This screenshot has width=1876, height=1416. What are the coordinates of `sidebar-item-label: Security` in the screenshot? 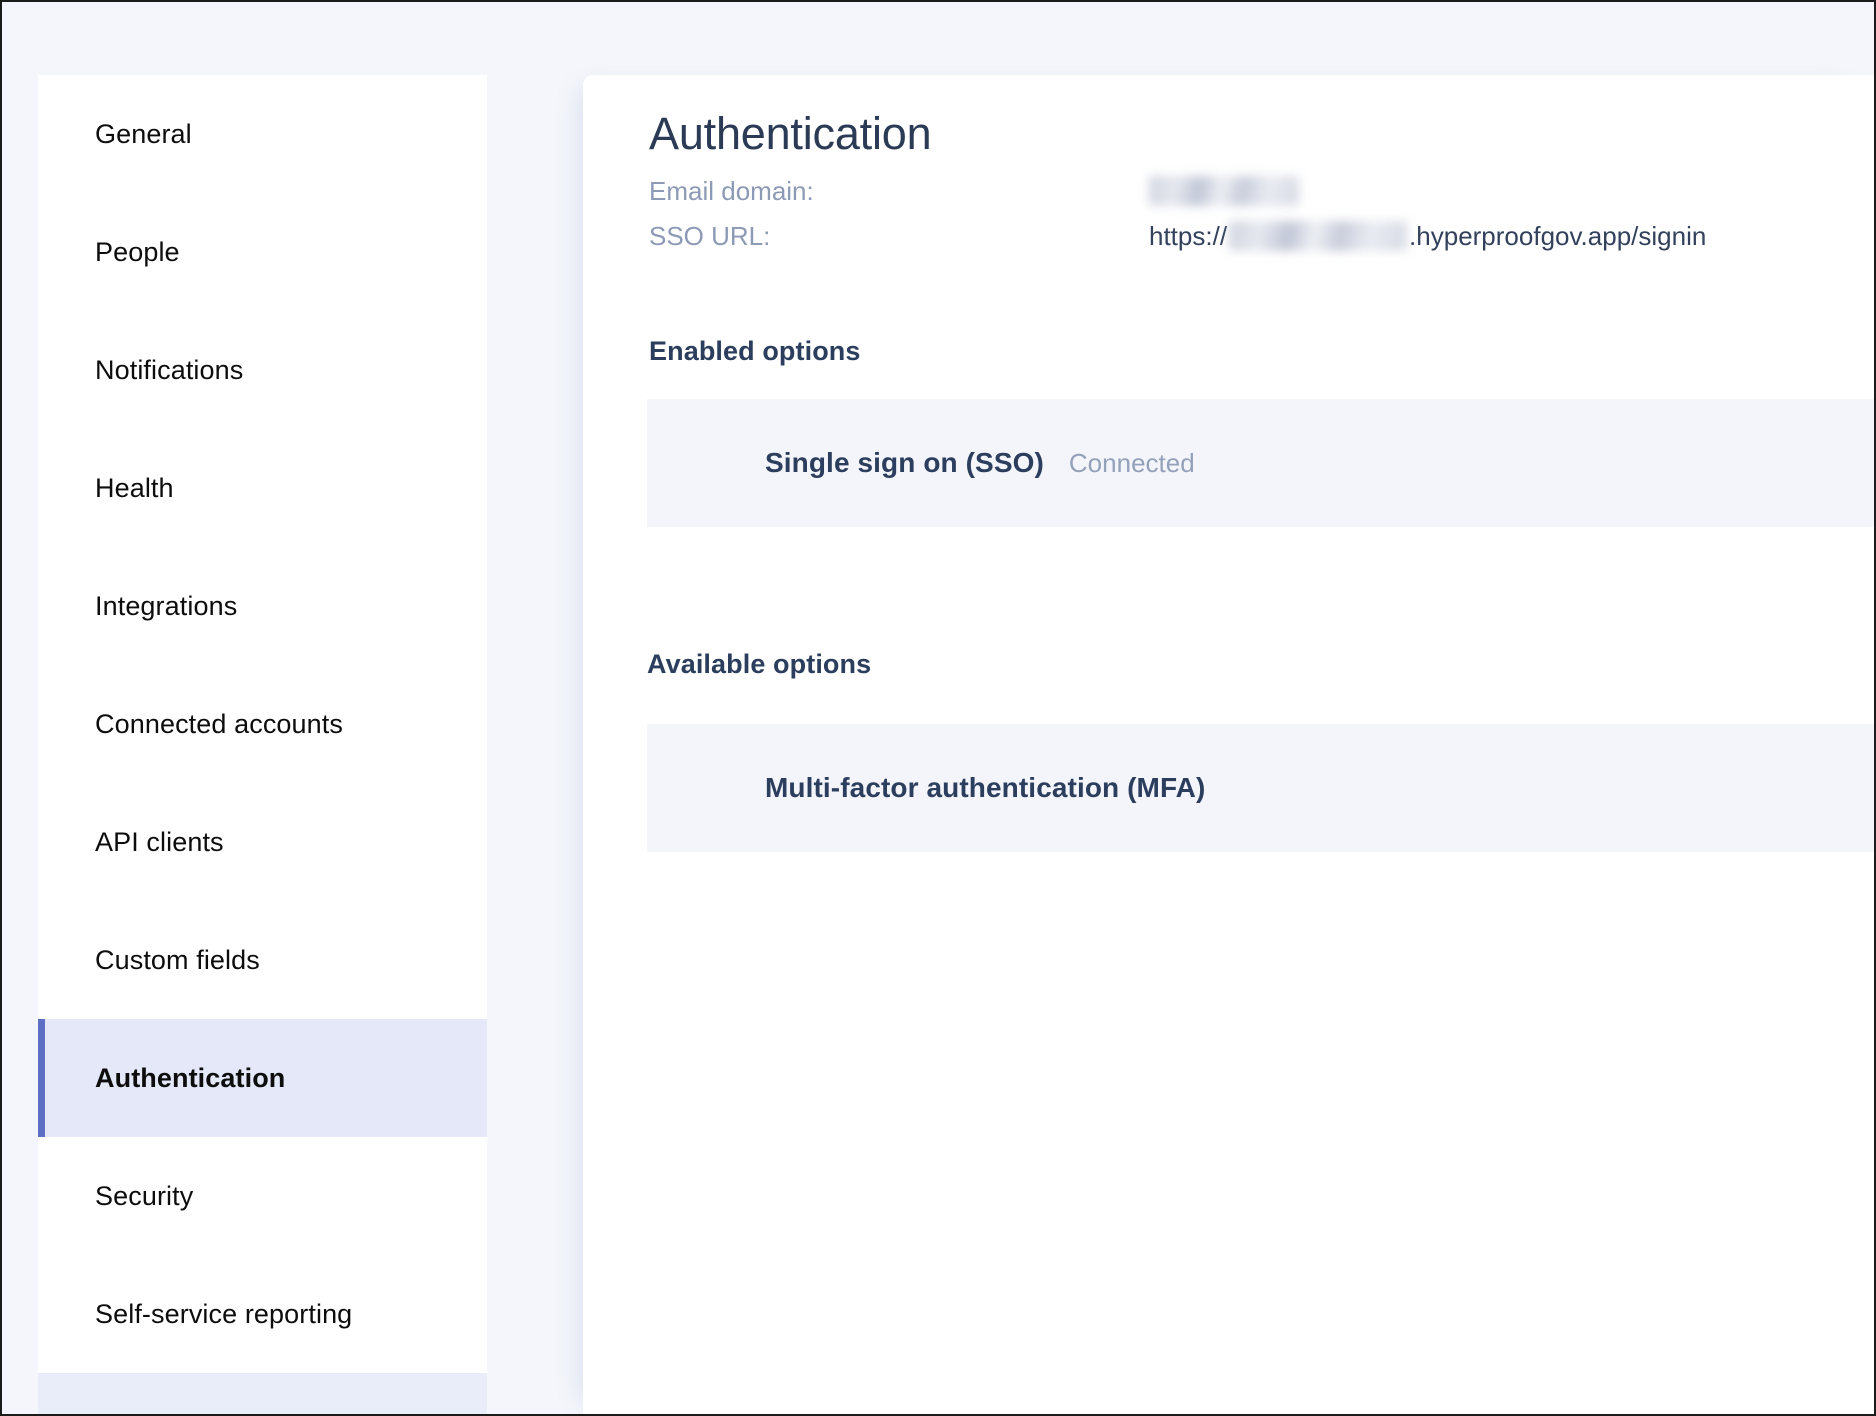 It's located at (144, 1195).